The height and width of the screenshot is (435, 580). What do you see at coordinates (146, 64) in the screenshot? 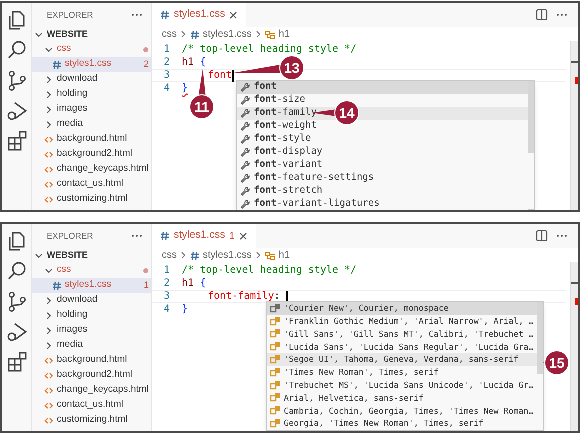
I see `problem-count: 2` at bounding box center [146, 64].